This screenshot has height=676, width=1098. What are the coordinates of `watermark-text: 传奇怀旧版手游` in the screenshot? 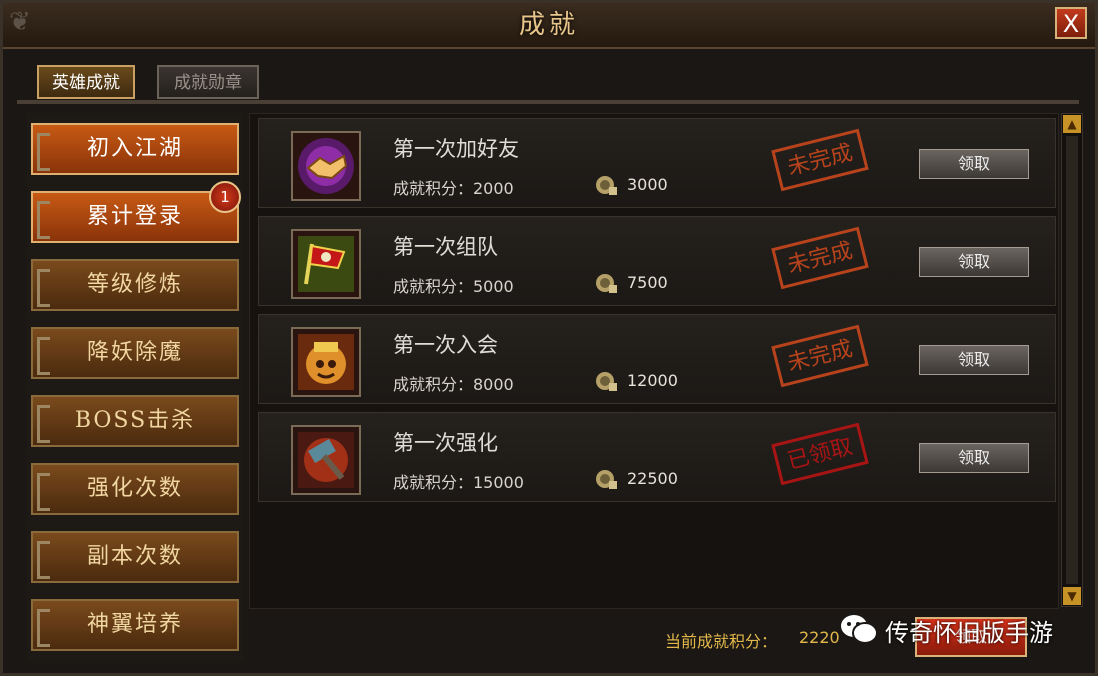 It's located at (969, 633).